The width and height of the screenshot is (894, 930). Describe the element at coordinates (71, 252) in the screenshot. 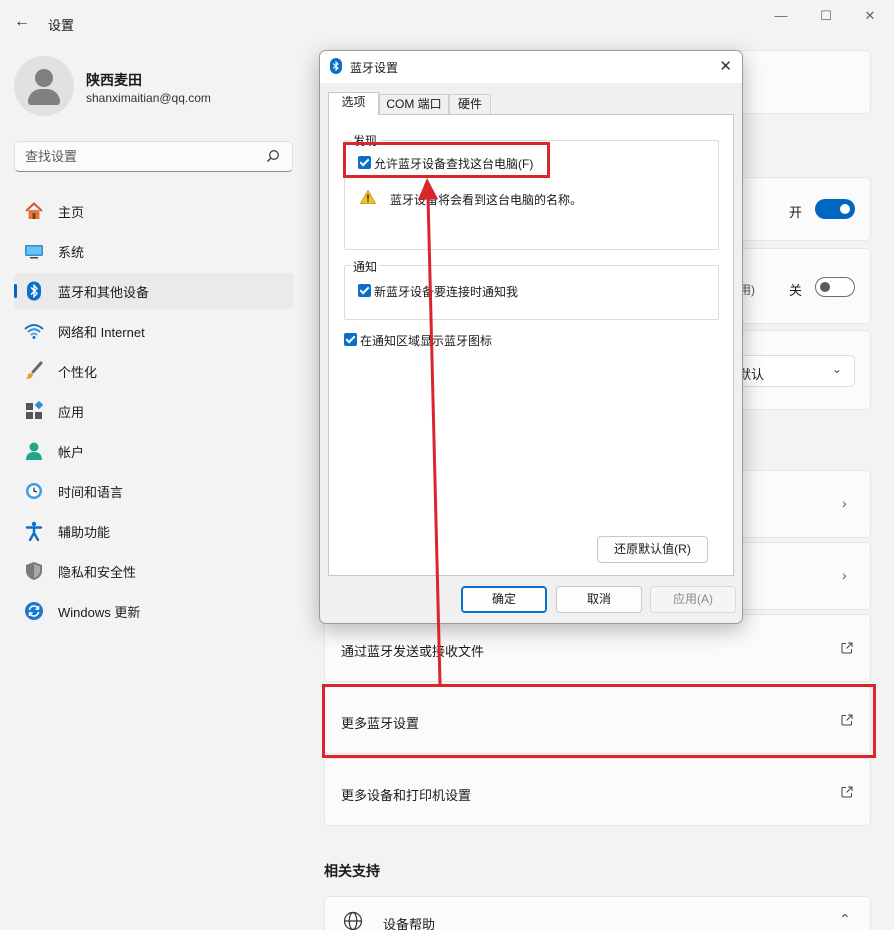

I see `sidebar-item-label: 系统` at that location.